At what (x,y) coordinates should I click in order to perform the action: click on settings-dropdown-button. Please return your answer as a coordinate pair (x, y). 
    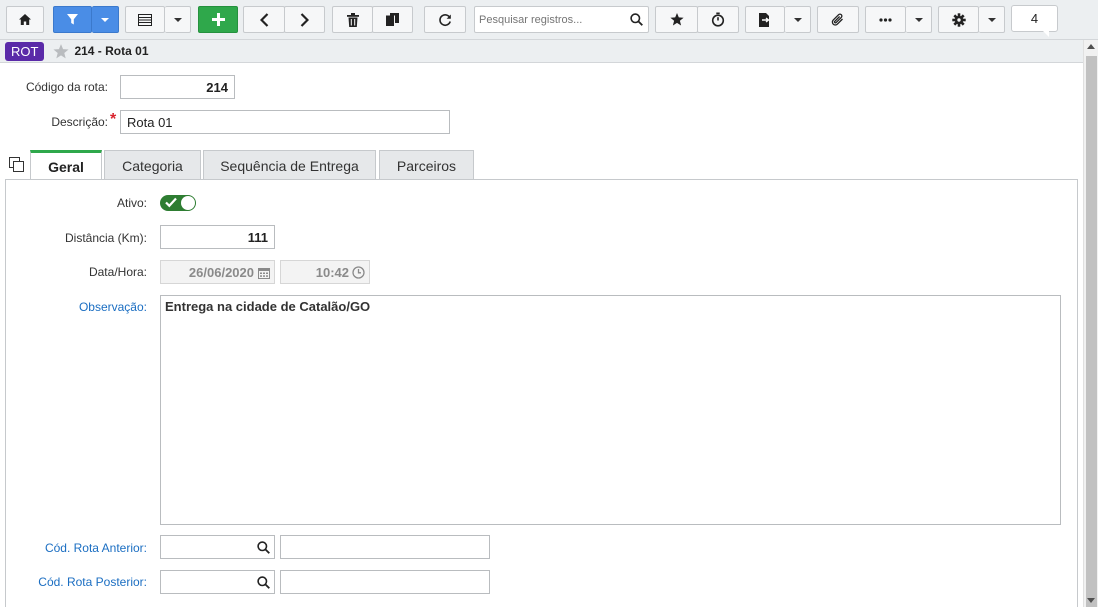
    Looking at the image, I should click on (992, 19).